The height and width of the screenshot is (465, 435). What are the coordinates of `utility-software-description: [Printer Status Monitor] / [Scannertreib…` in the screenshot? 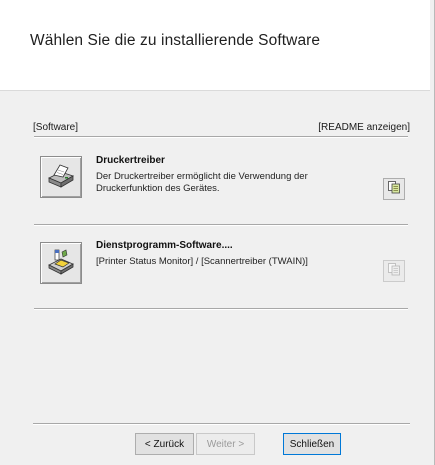 It's located at (202, 261).